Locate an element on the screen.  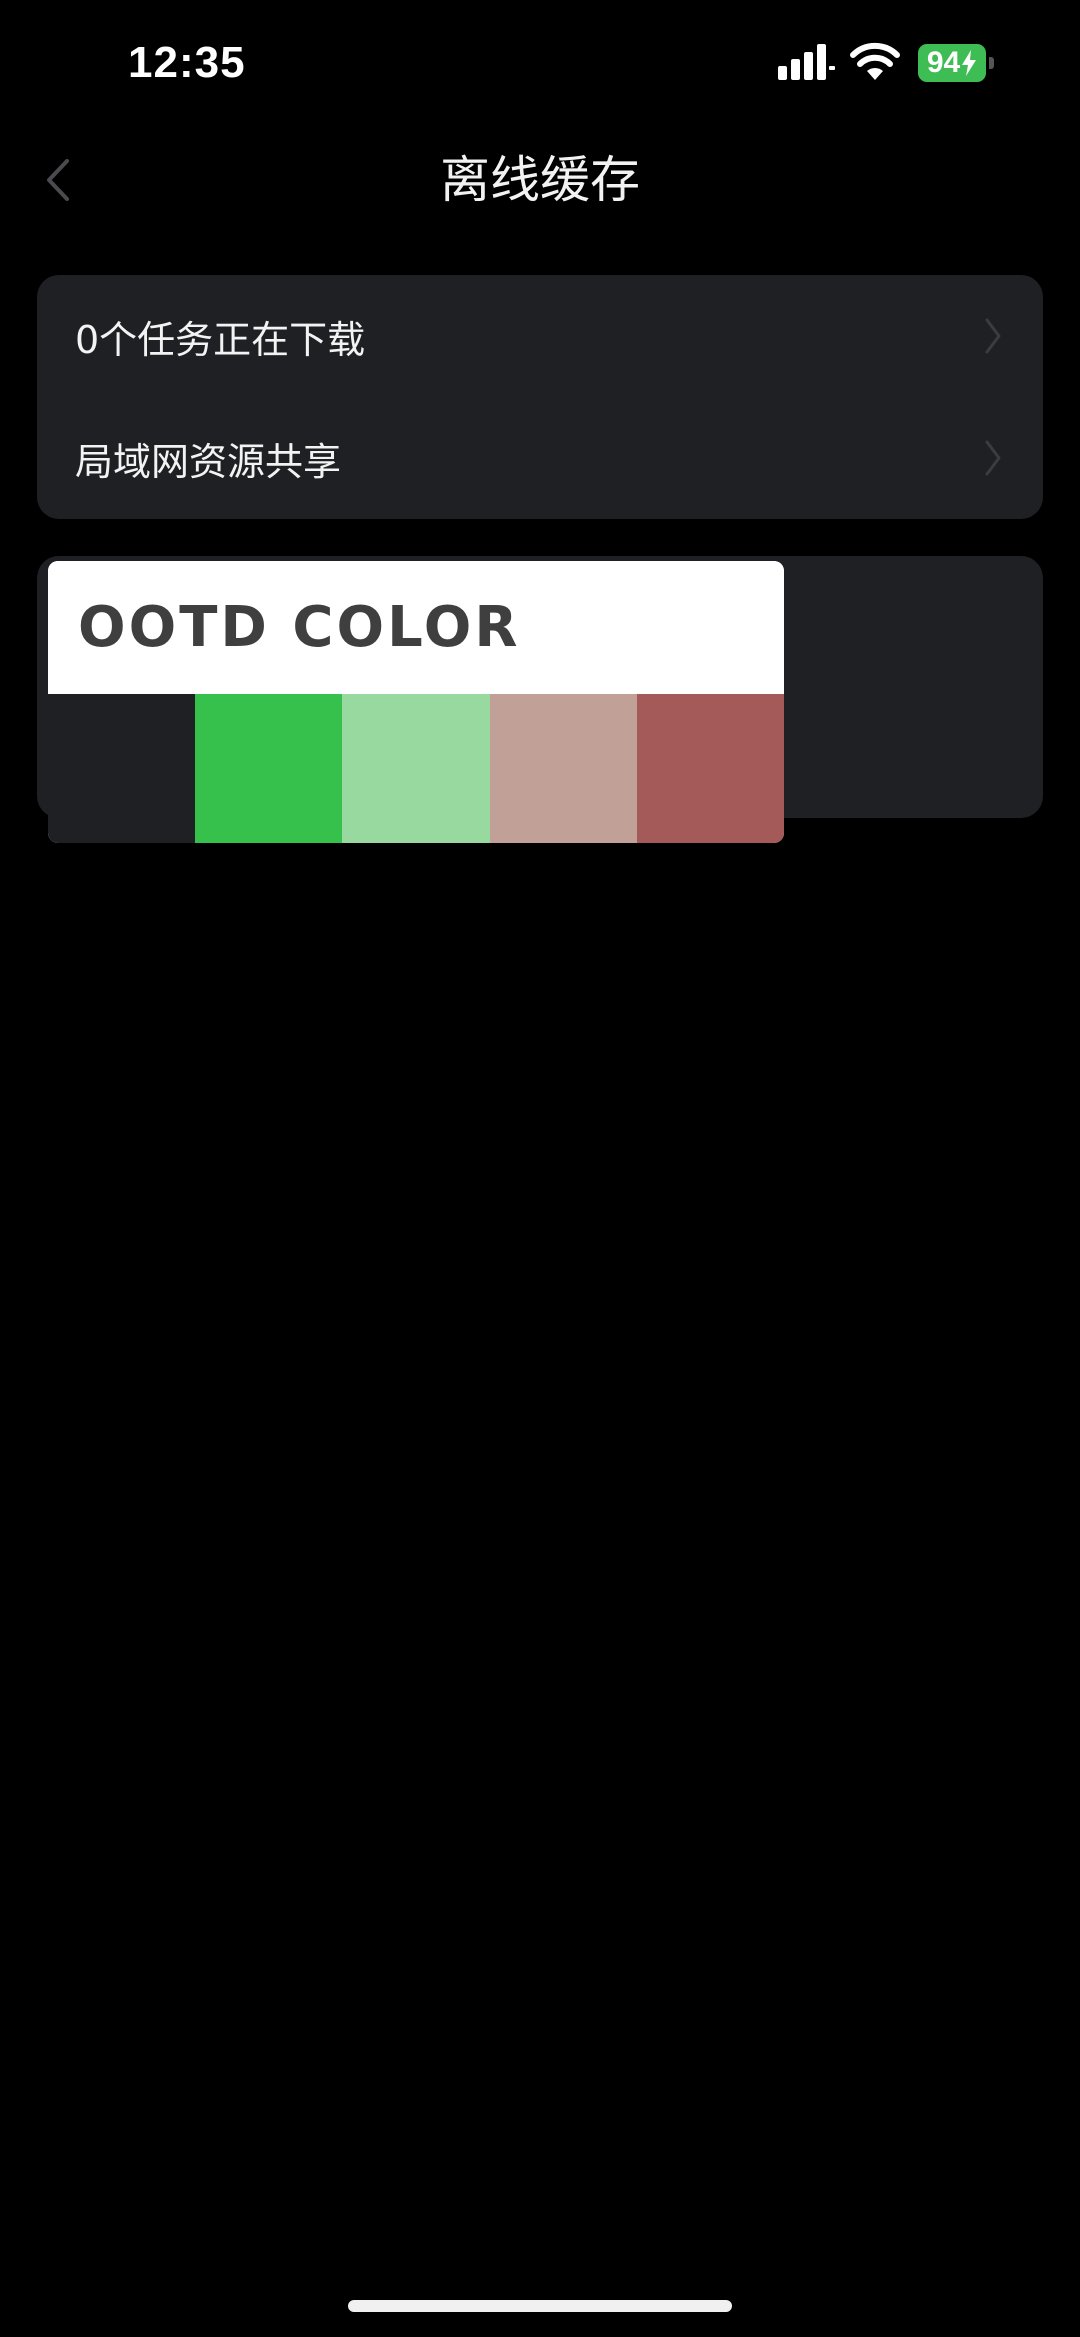
ootd-color-palette: OOTD COLOR is located at coordinates (416, 702).